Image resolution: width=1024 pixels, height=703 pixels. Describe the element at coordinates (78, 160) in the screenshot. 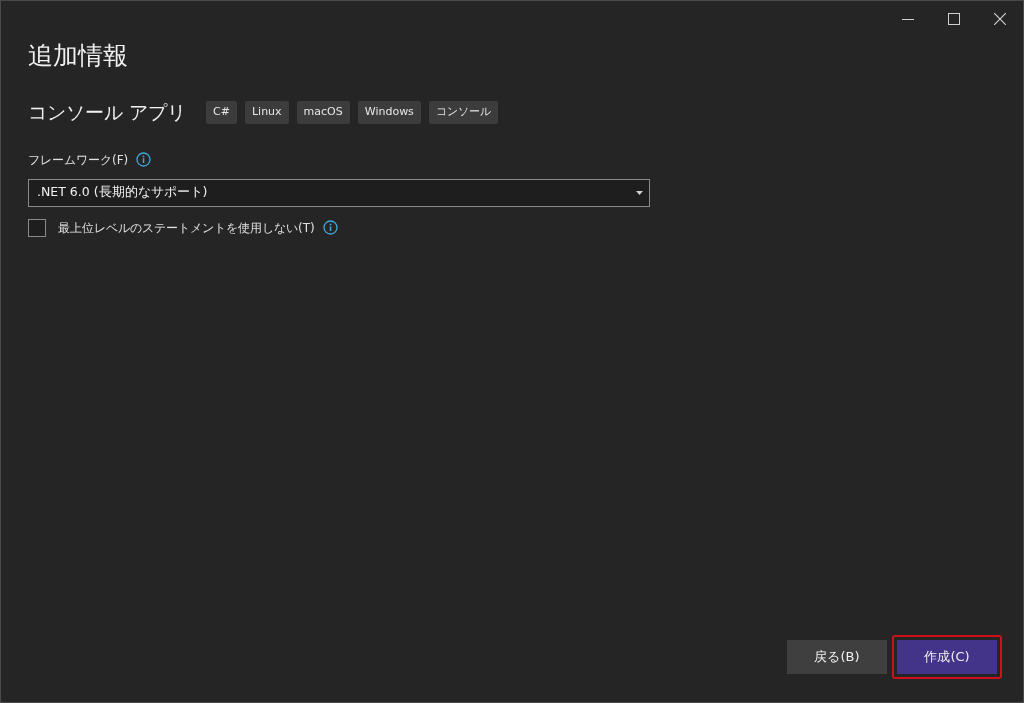

I see `framework-label: フレームワーク(F)` at that location.